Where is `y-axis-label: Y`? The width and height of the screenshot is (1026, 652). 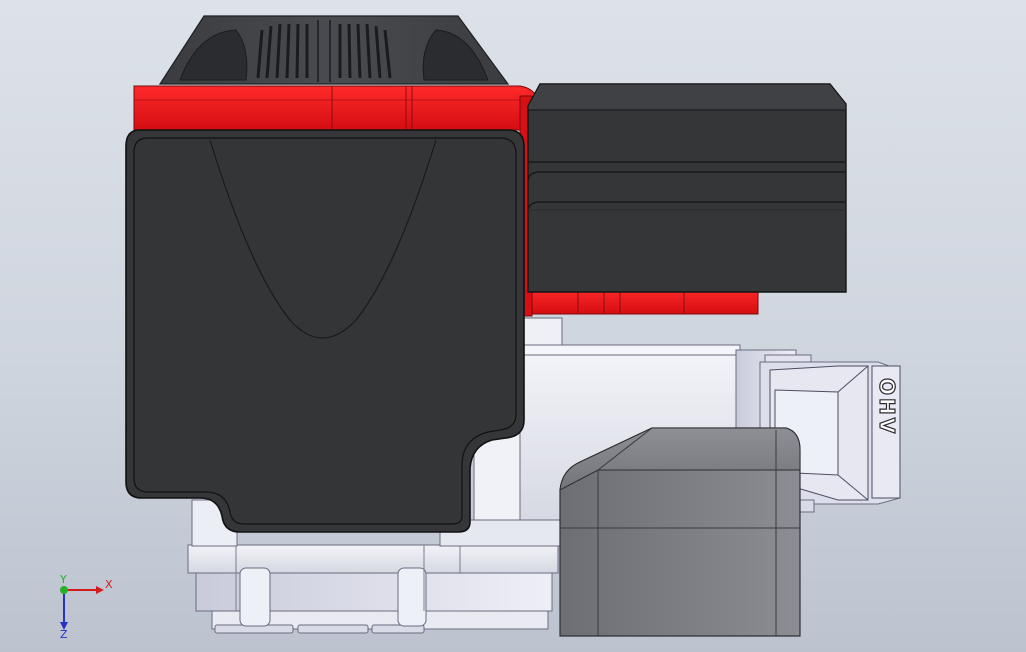 y-axis-label: Y is located at coordinates (63, 579).